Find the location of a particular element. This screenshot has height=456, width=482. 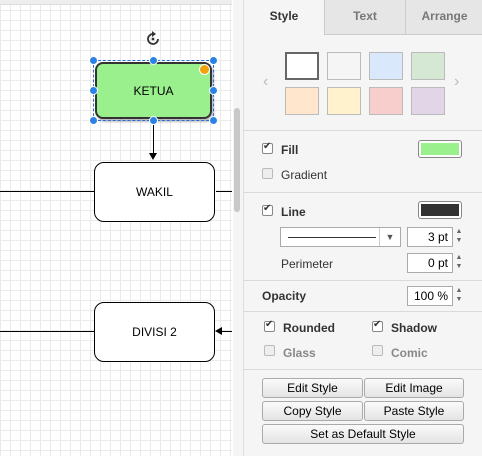

rounded-label: Rounded is located at coordinates (309, 328).